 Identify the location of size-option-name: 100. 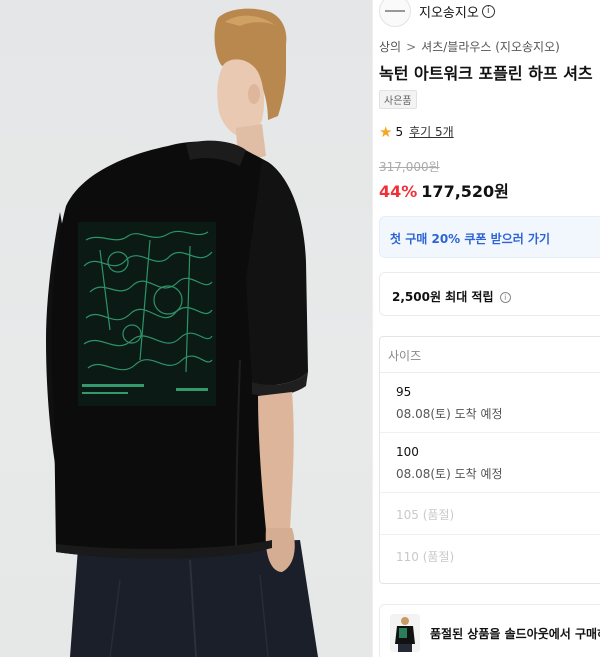
(407, 452).